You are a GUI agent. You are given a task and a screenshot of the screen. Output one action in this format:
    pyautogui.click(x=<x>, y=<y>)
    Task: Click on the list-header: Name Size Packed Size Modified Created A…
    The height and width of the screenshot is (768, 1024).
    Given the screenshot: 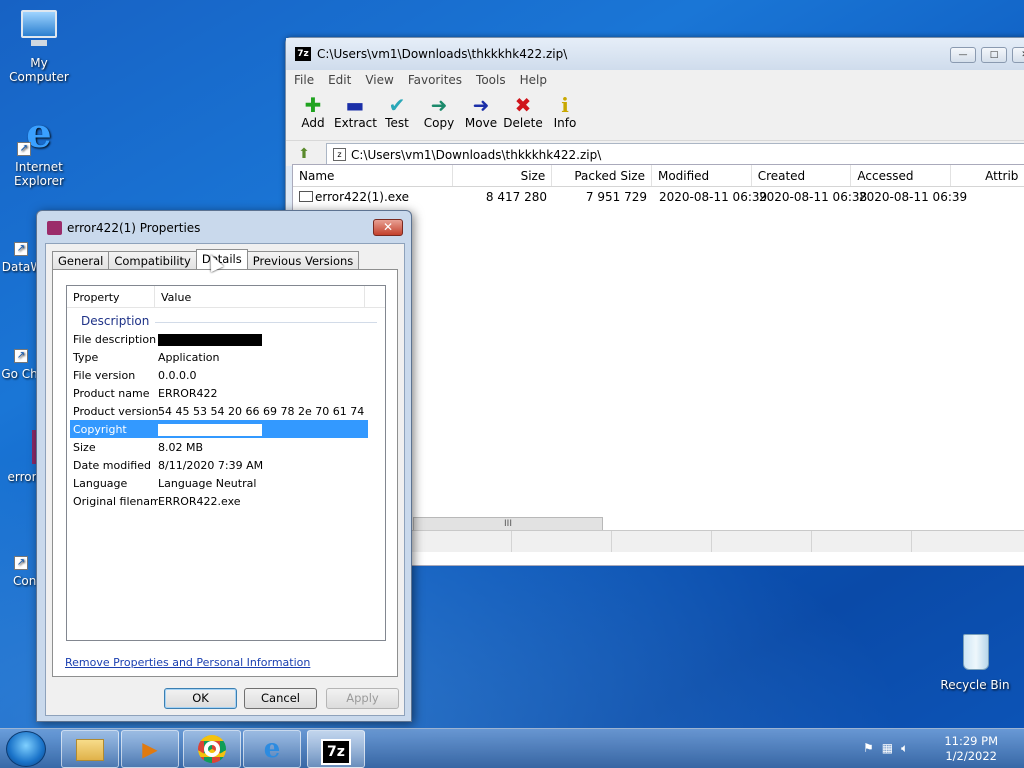 What is the action you would take?
    pyautogui.click(x=658, y=176)
    